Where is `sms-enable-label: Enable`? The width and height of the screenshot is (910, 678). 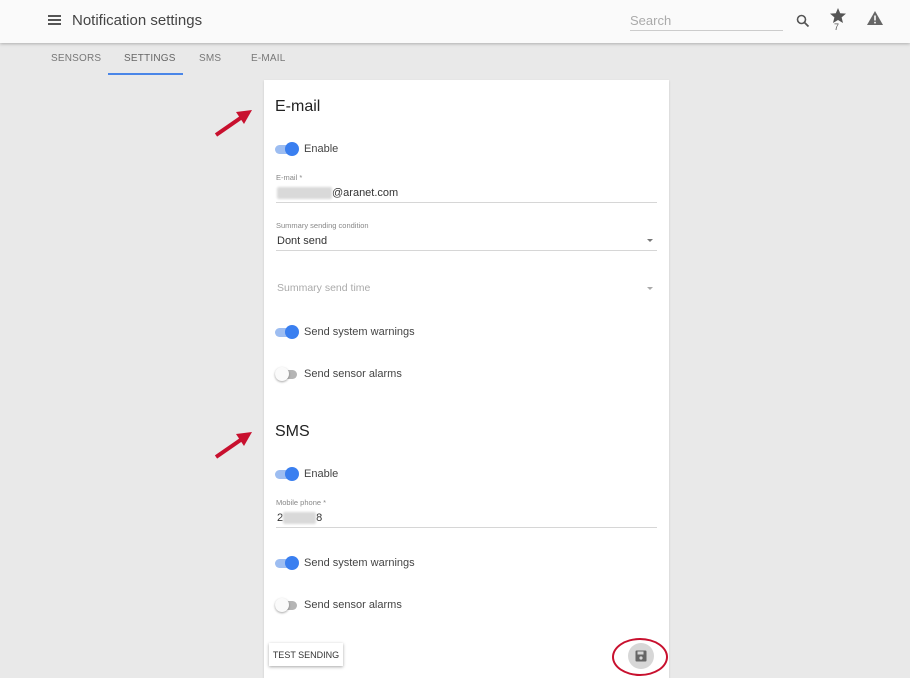 sms-enable-label: Enable is located at coordinates (321, 474).